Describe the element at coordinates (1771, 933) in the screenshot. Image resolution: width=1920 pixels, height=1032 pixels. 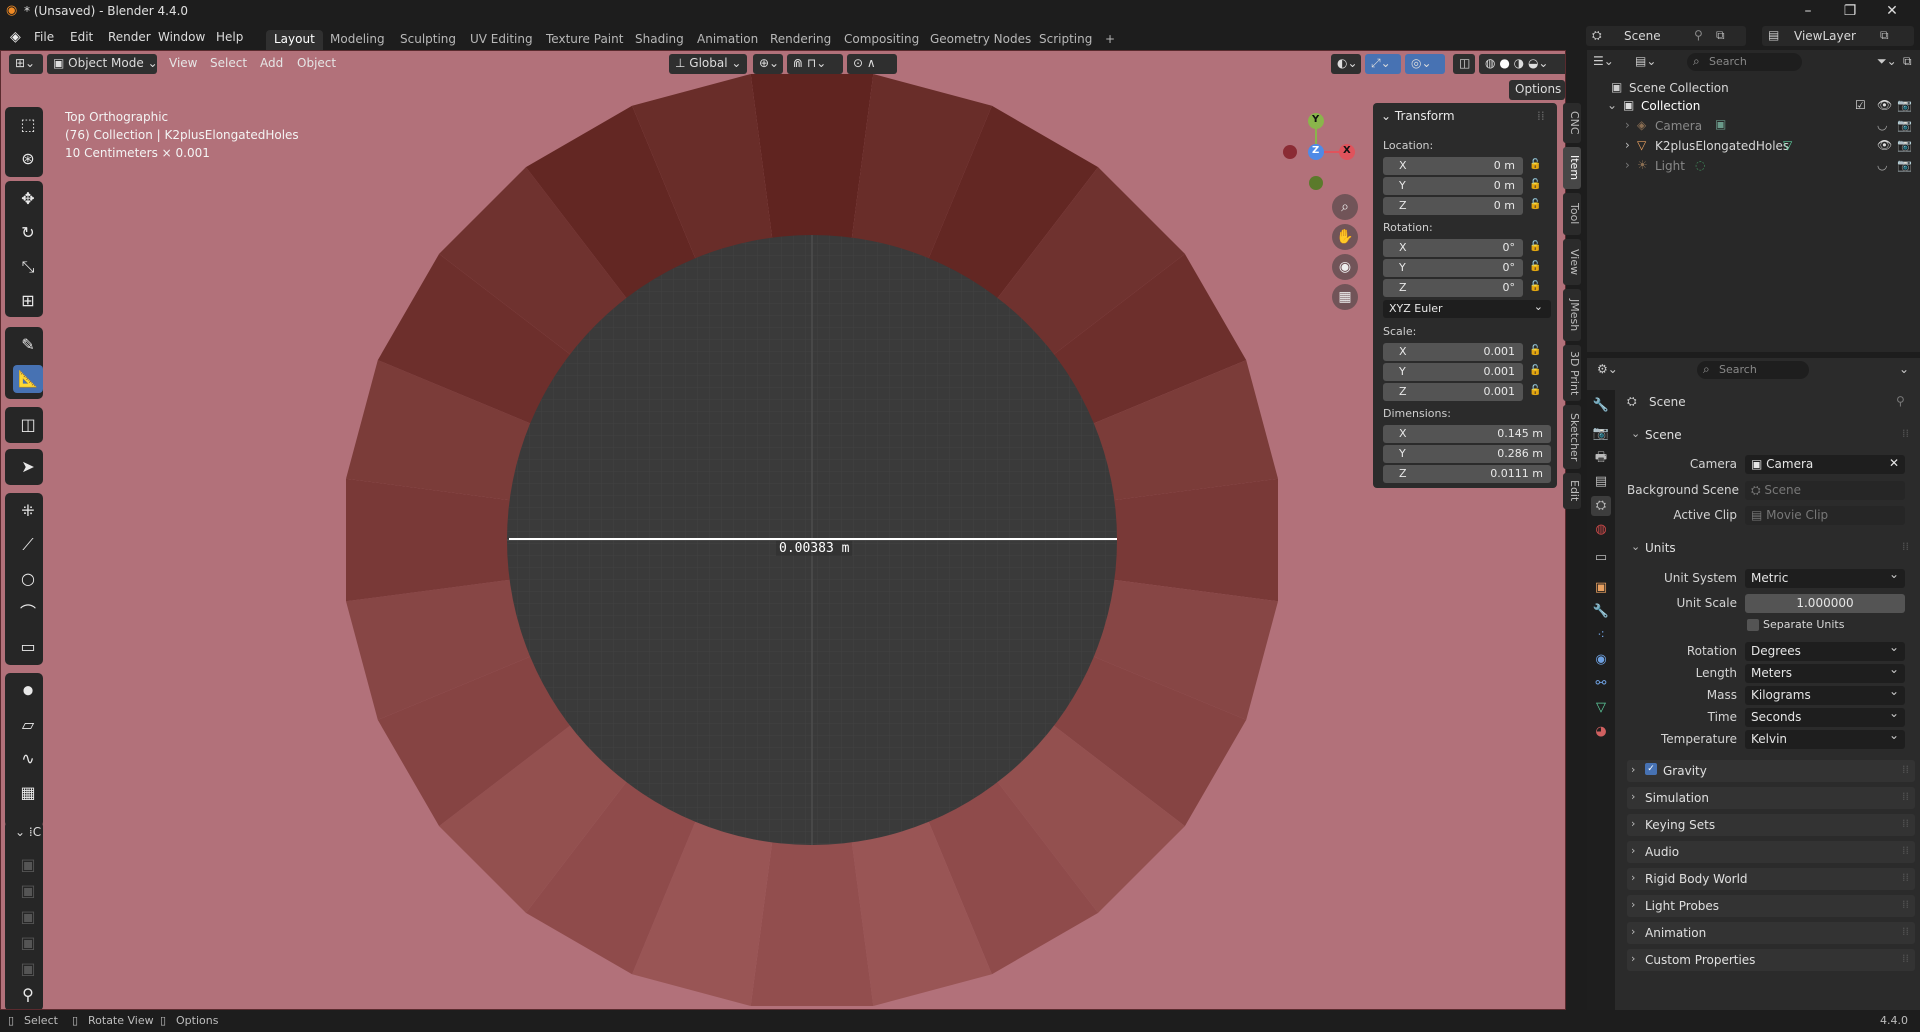
I see `section-animation: › Animation ⁞⁞` at that location.